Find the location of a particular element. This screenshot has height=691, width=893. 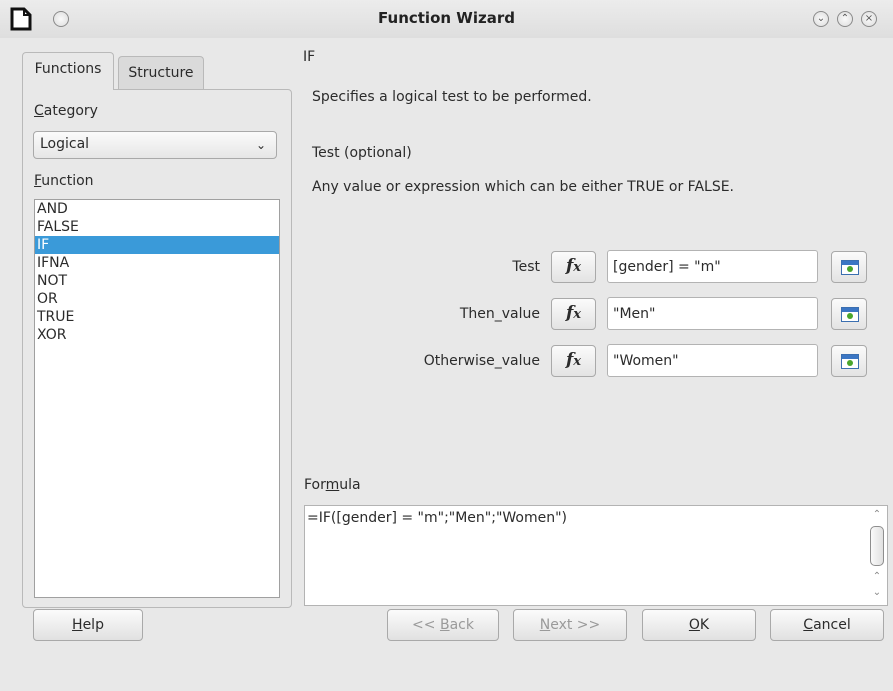

fx-button-then-value: fx is located at coordinates (573, 314).